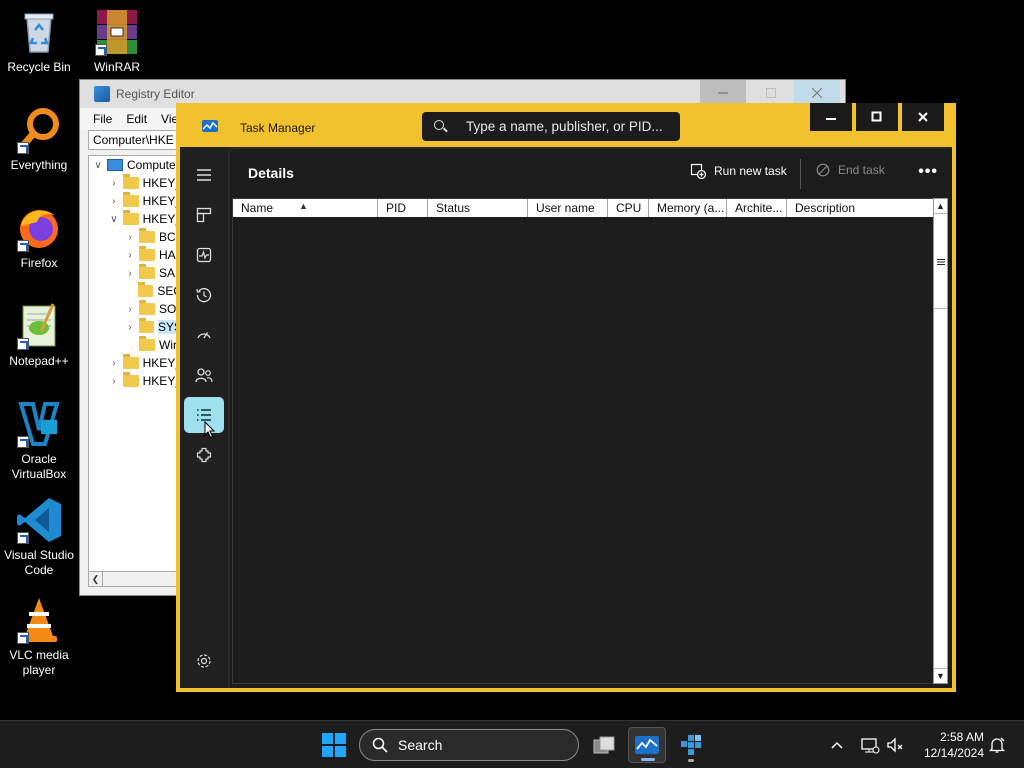 The width and height of the screenshot is (1024, 768). I want to click on startup-apps-icon, so click(204, 335).